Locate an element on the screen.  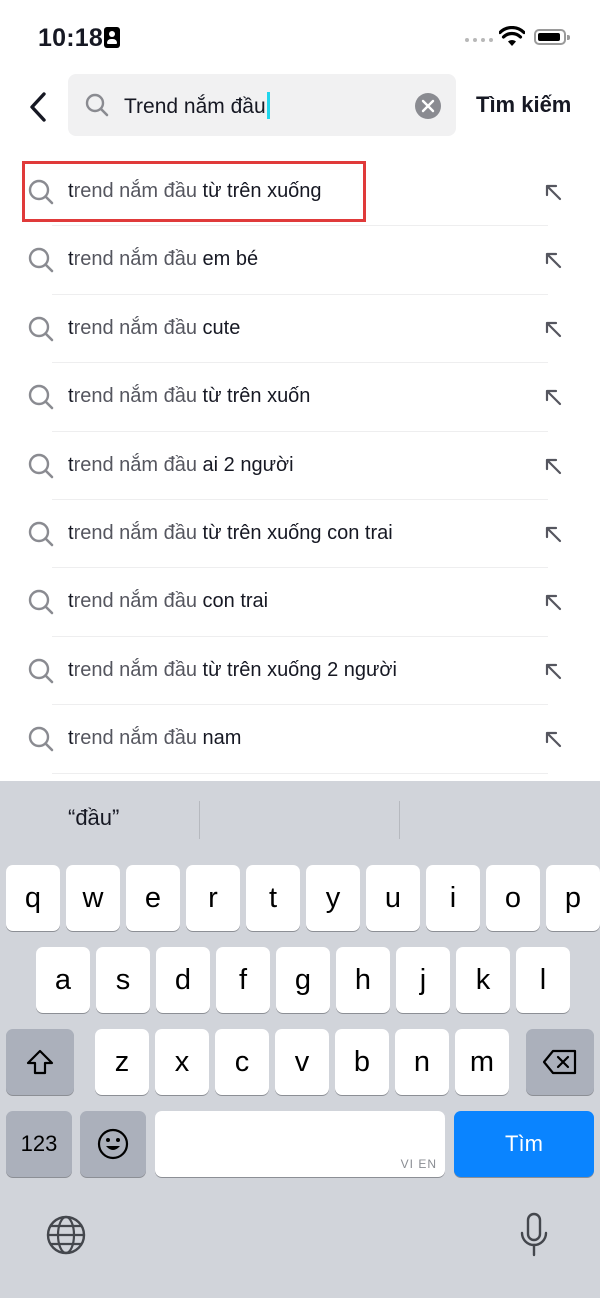
suggestion-item: trend nắm đầu ai 2 người is located at coordinates (300, 466).